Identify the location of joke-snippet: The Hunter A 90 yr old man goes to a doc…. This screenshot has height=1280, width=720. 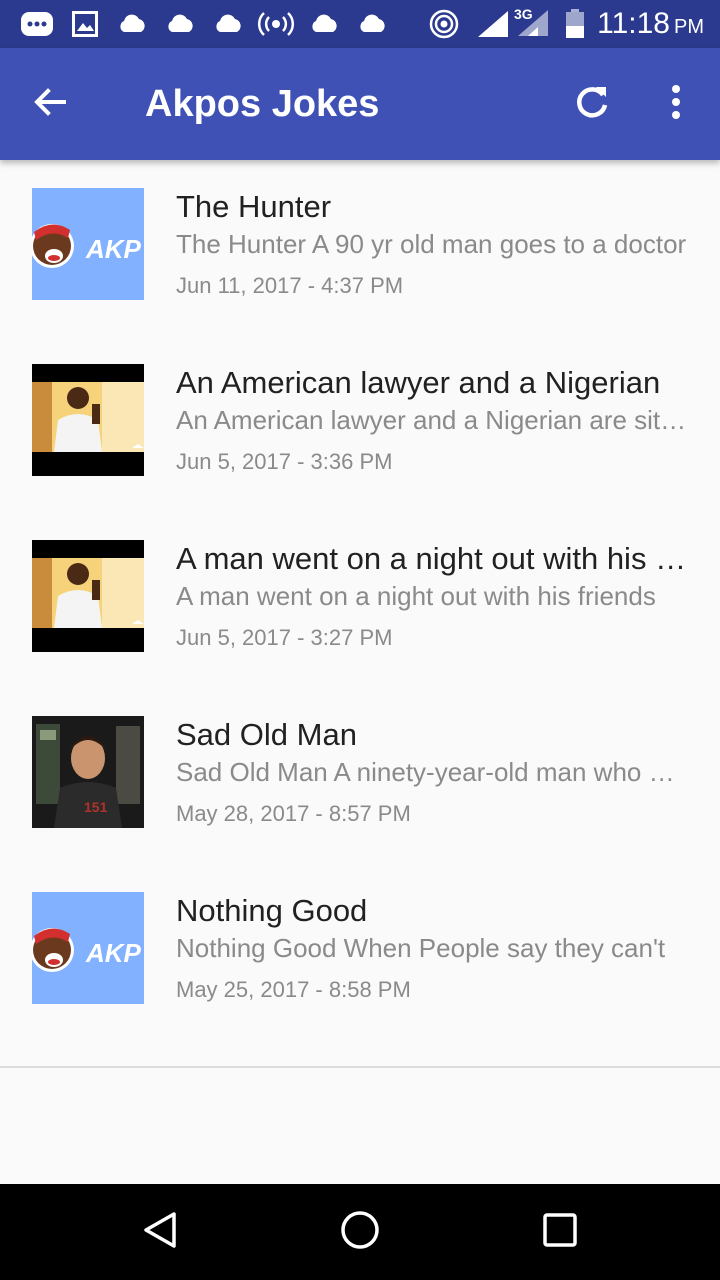
(431, 244).